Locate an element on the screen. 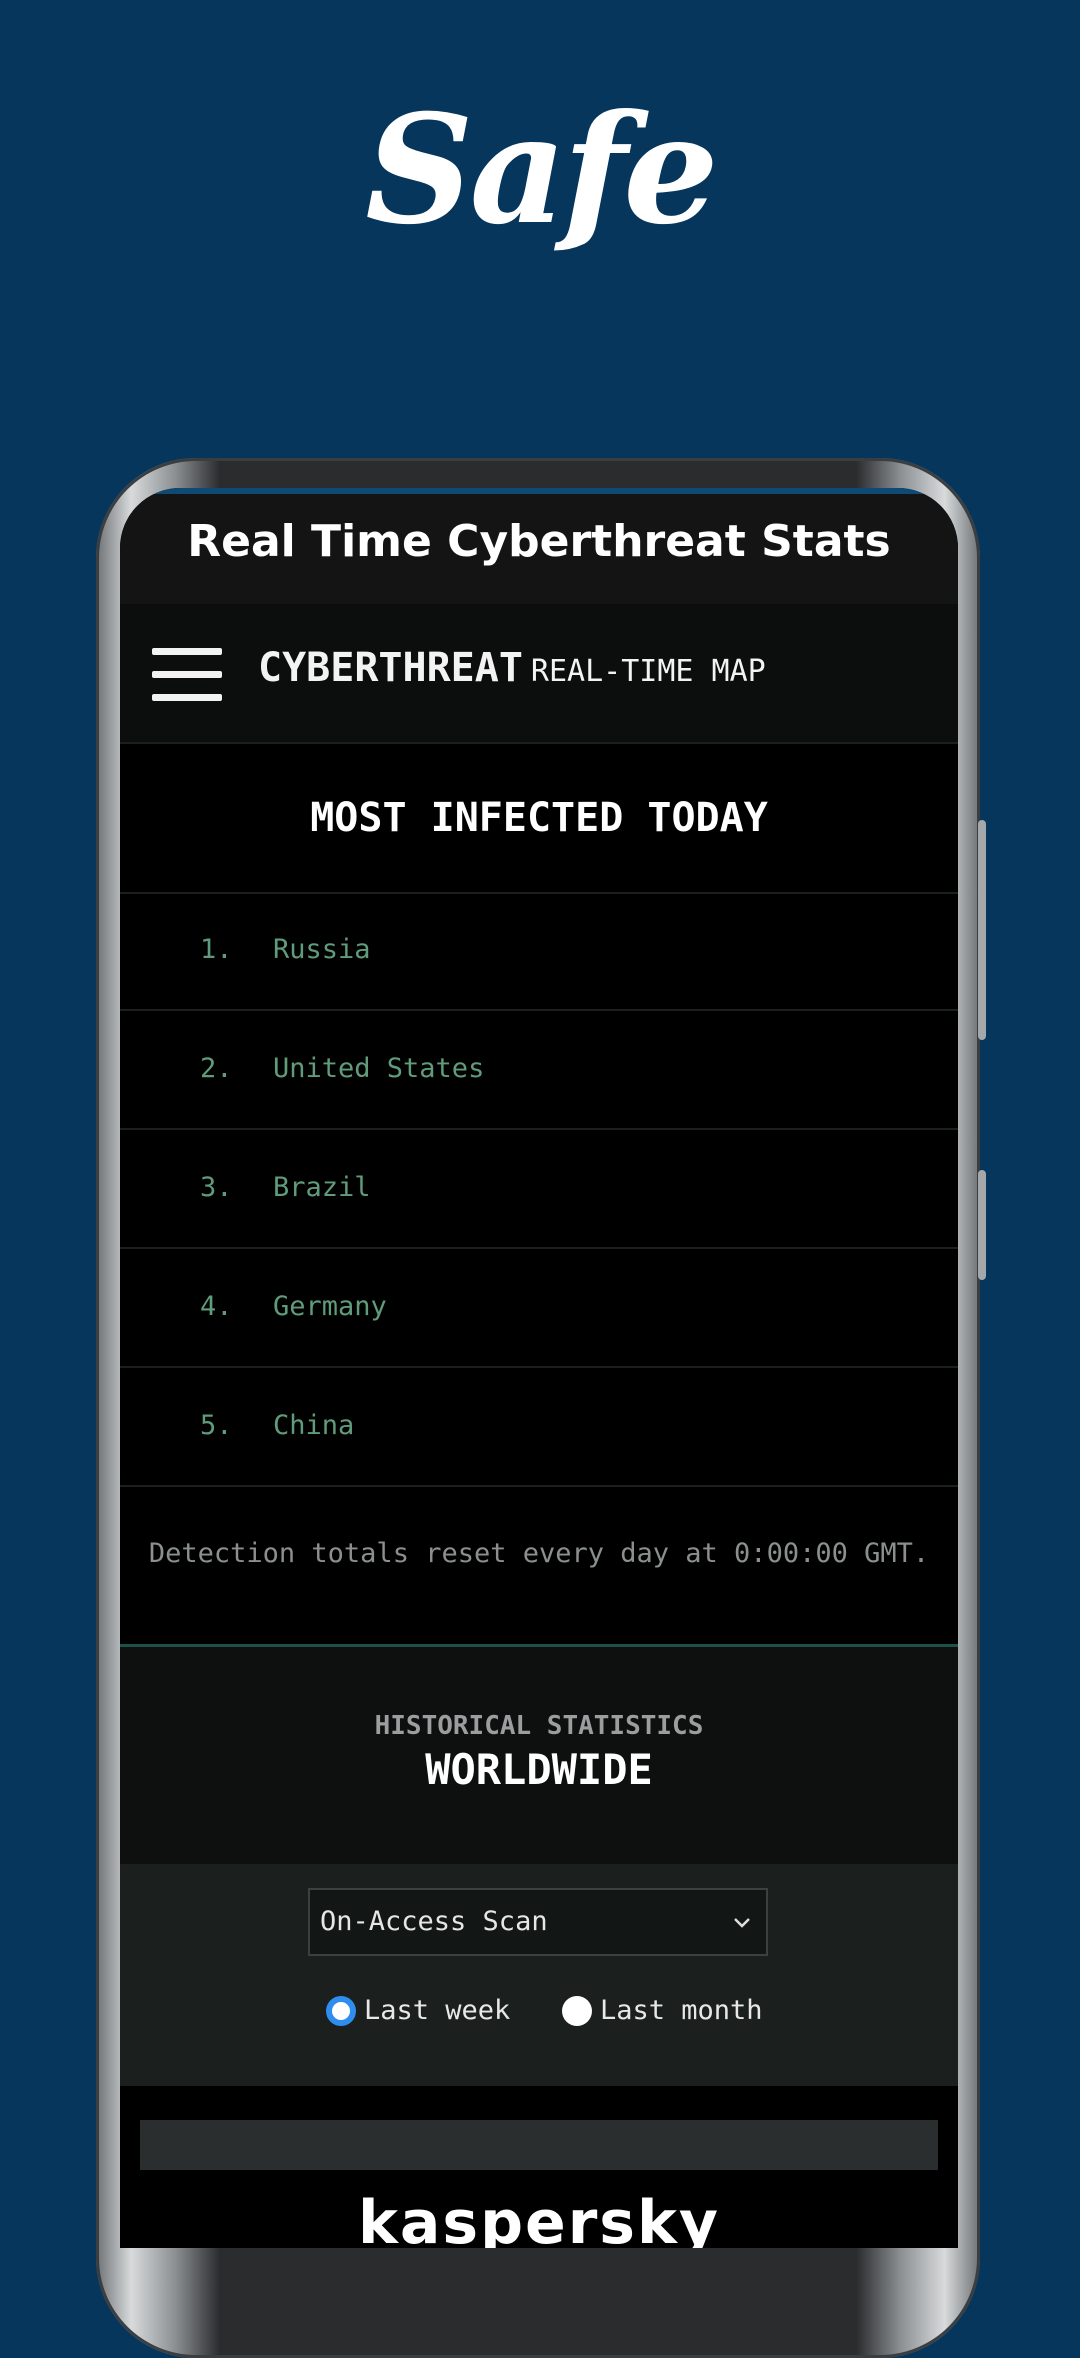  brand-light: REAL-TIME MAP is located at coordinates (648, 671).